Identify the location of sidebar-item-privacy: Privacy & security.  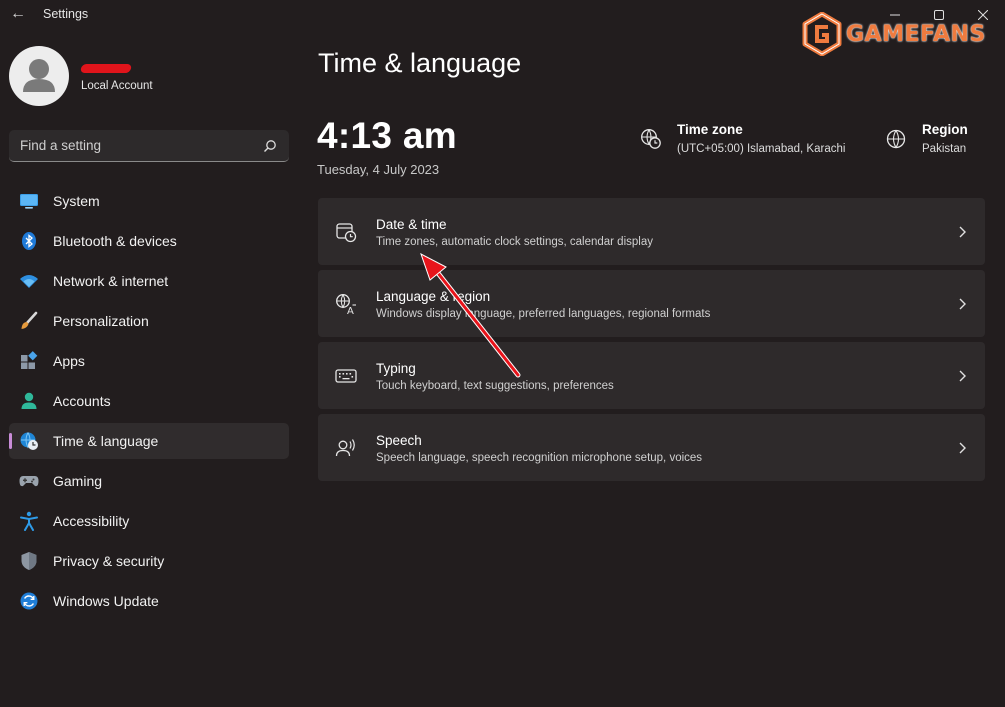
(149, 561).